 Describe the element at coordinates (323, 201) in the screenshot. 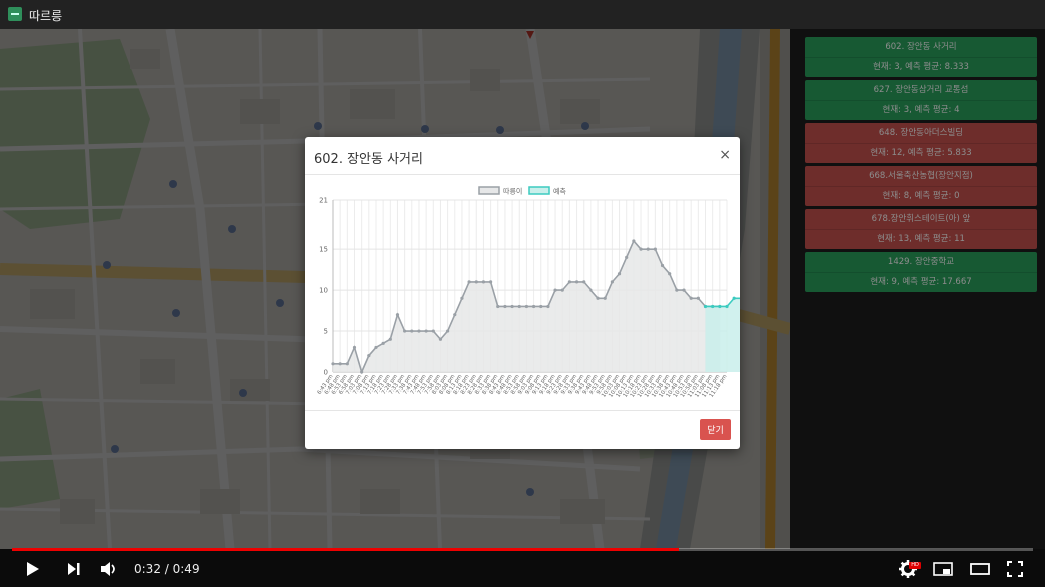

I see `y-tick-label: 21` at that location.